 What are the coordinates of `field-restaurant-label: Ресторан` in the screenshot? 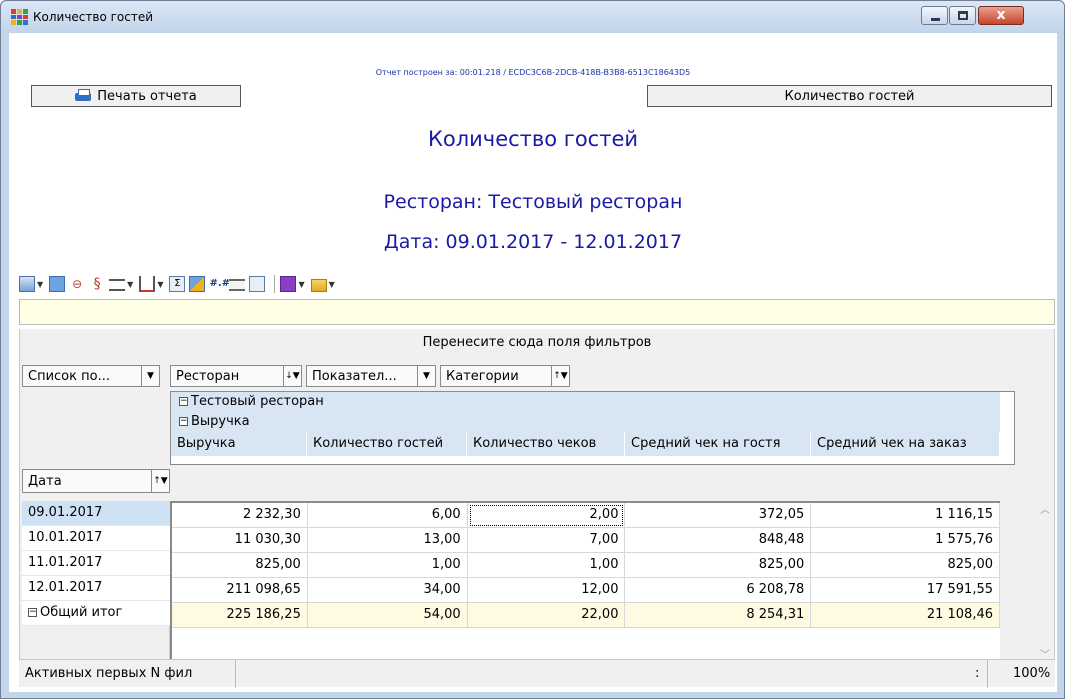 It's located at (208, 376).